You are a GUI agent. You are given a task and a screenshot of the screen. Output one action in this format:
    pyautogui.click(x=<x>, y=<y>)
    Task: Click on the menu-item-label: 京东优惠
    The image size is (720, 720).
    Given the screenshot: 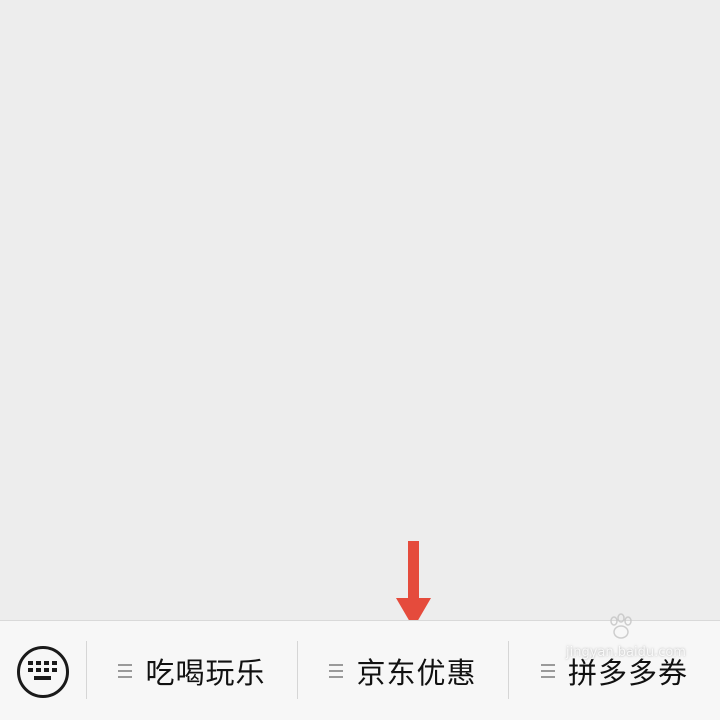 What is the action you would take?
    pyautogui.click(x=416, y=673)
    